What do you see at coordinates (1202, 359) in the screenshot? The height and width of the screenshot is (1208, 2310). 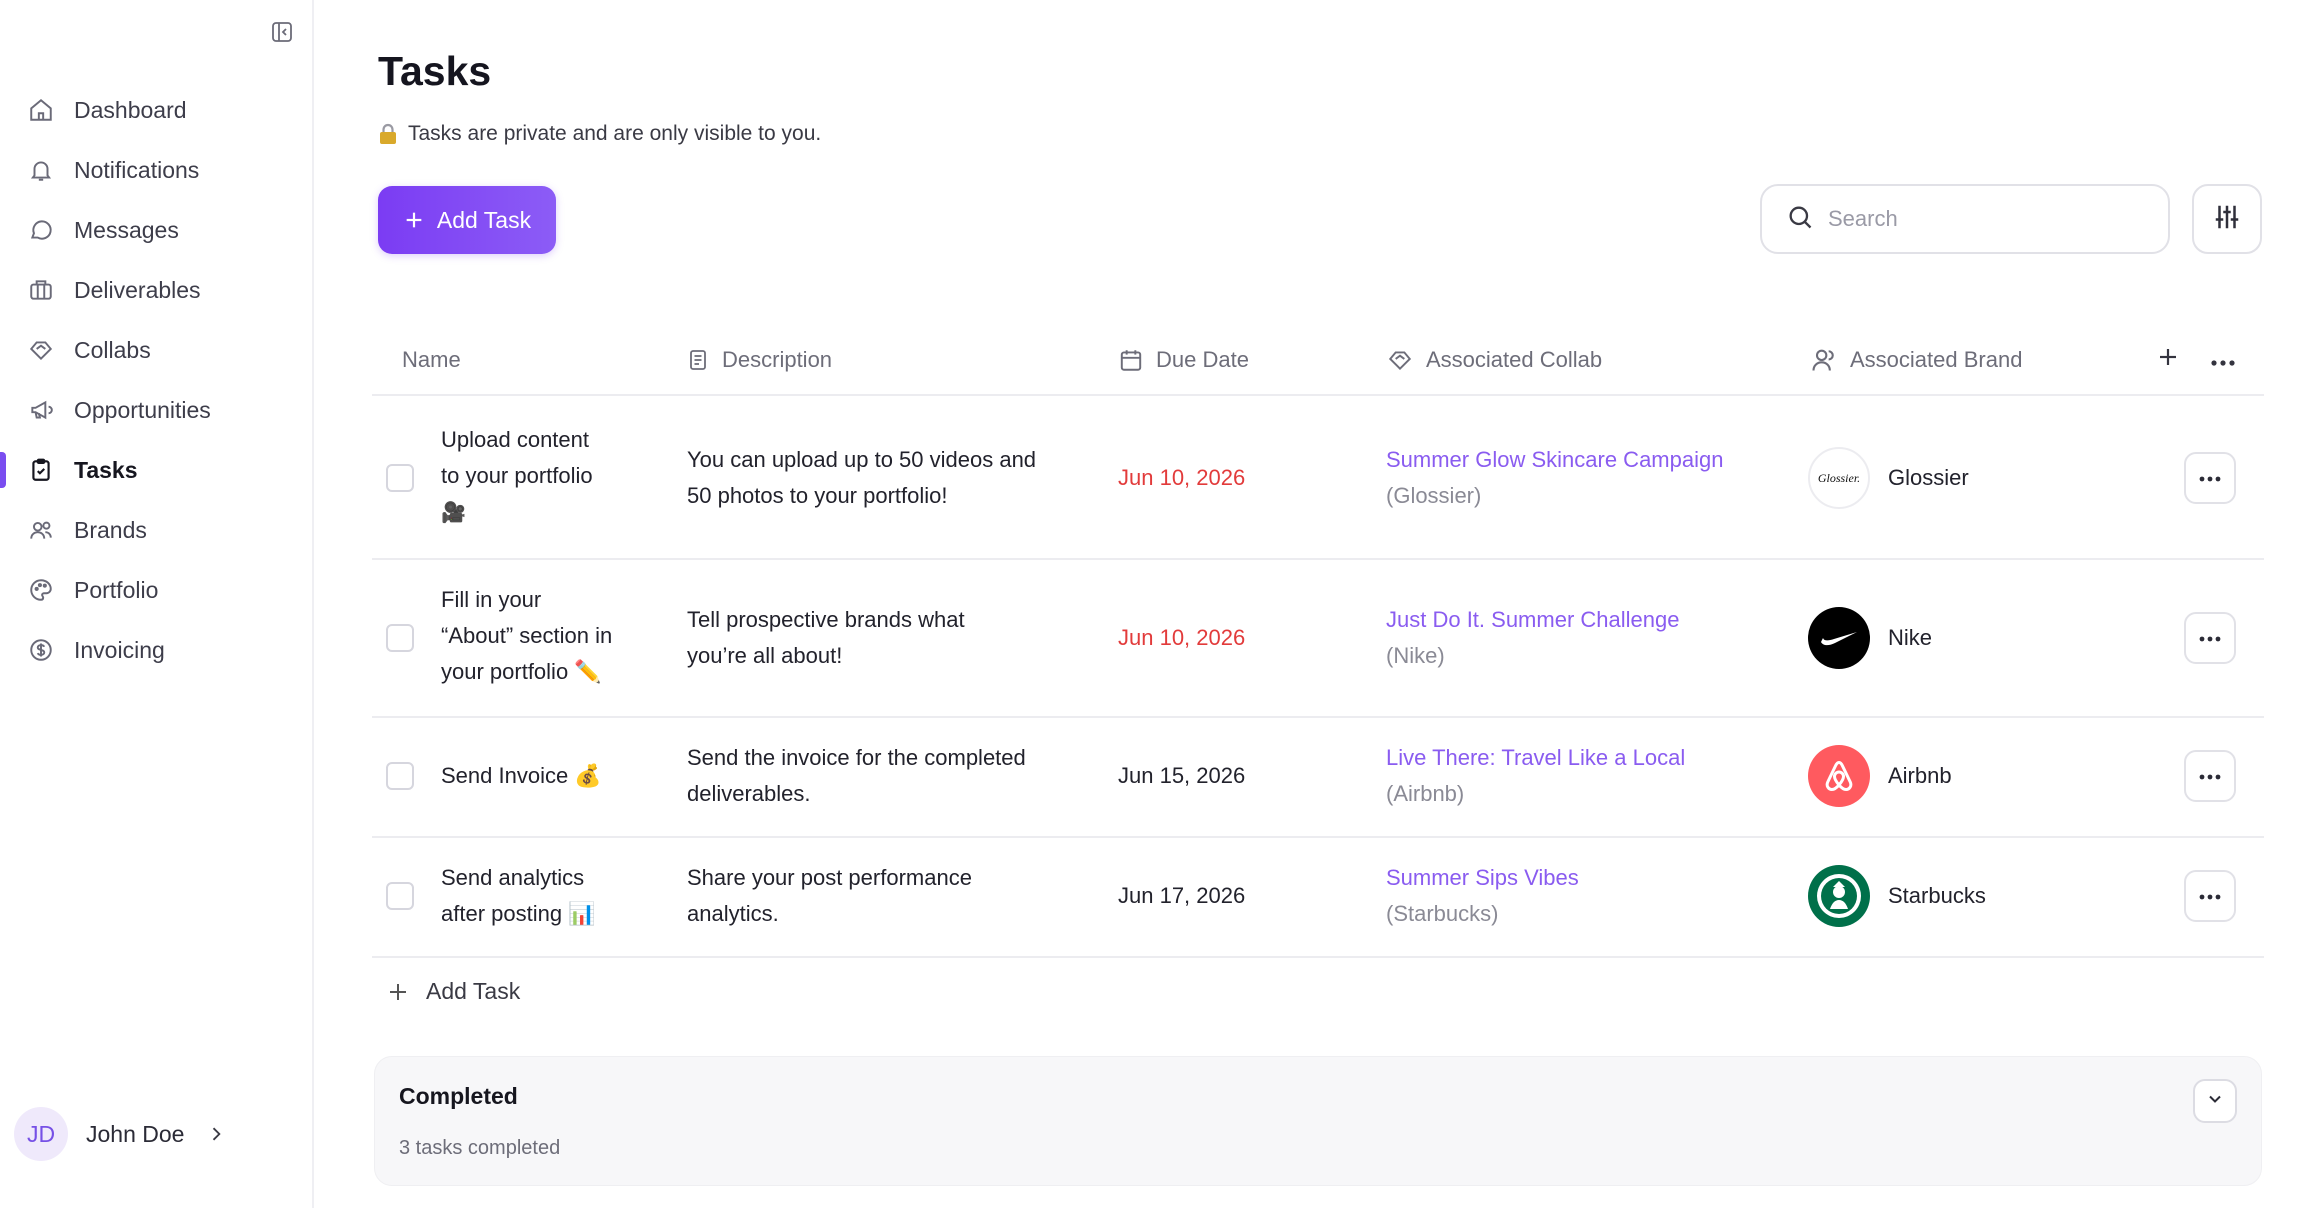 I see `column-label: Due Date` at bounding box center [1202, 359].